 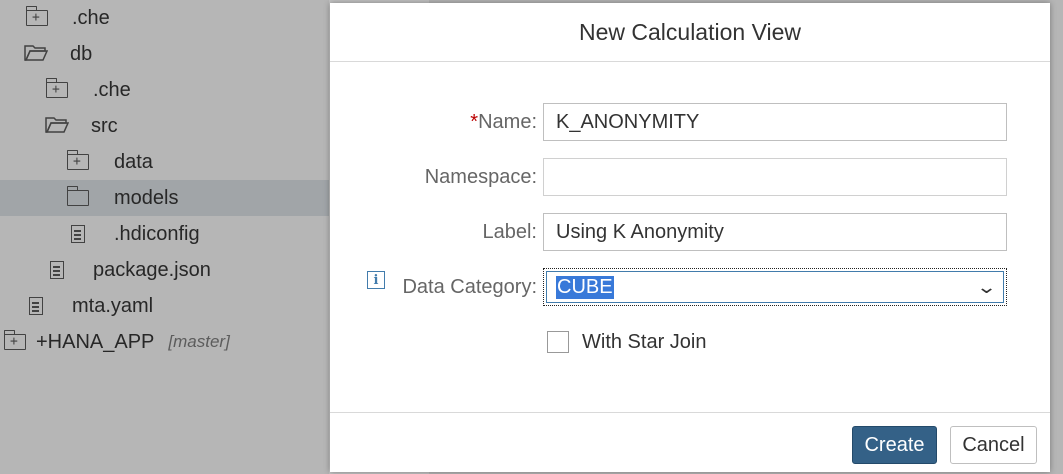 What do you see at coordinates (510, 231) in the screenshot?
I see `label-field-label: Label:` at bounding box center [510, 231].